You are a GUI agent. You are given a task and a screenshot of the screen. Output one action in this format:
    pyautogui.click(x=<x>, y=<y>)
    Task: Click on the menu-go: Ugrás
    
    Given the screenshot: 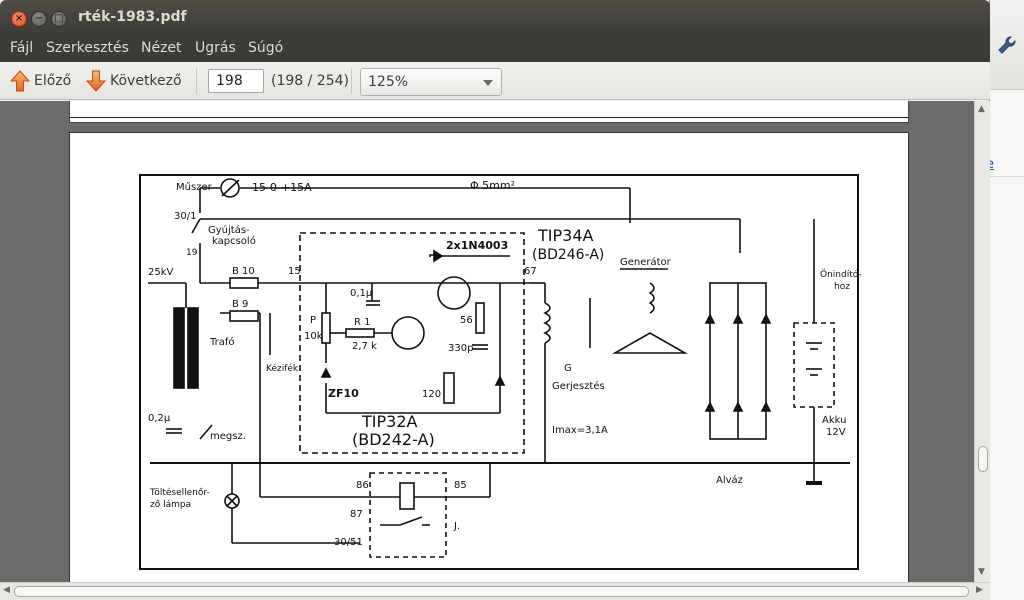 What is the action you would take?
    pyautogui.click(x=215, y=48)
    